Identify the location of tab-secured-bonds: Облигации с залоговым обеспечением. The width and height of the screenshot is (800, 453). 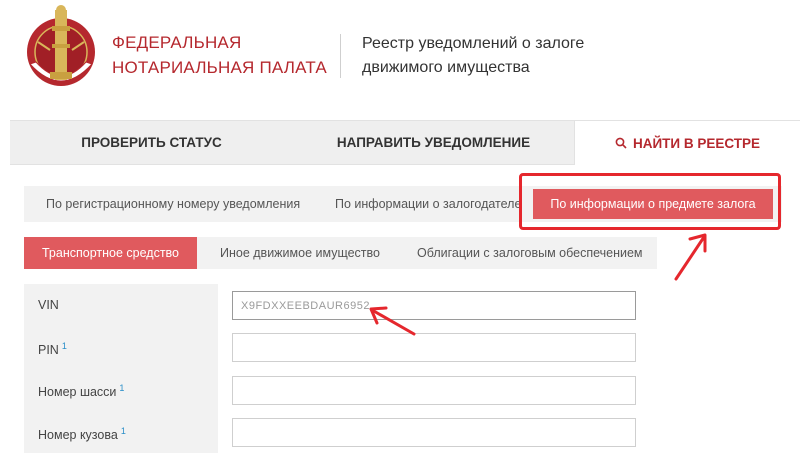
(530, 253).